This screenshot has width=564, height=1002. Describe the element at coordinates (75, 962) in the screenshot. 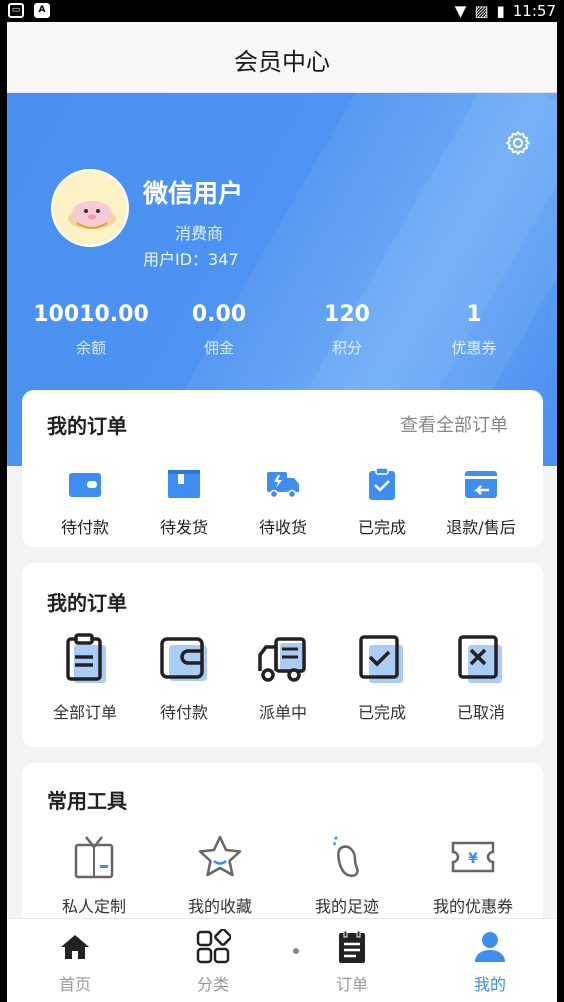

I see `tab-home: 首页` at that location.